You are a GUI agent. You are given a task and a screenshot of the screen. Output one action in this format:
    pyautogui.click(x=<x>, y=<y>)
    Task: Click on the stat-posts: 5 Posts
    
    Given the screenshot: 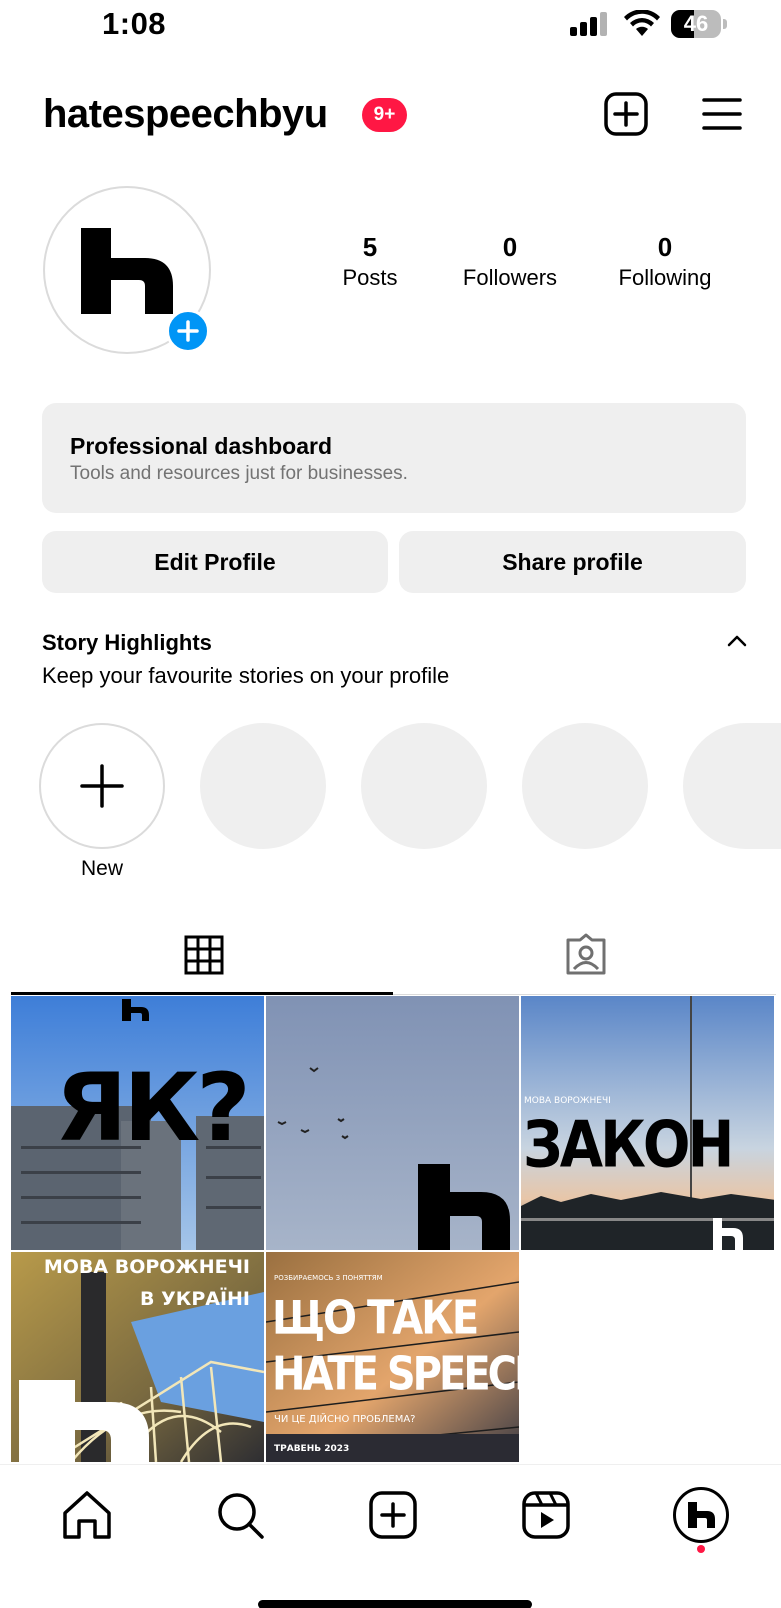 What is the action you would take?
    pyautogui.click(x=370, y=261)
    